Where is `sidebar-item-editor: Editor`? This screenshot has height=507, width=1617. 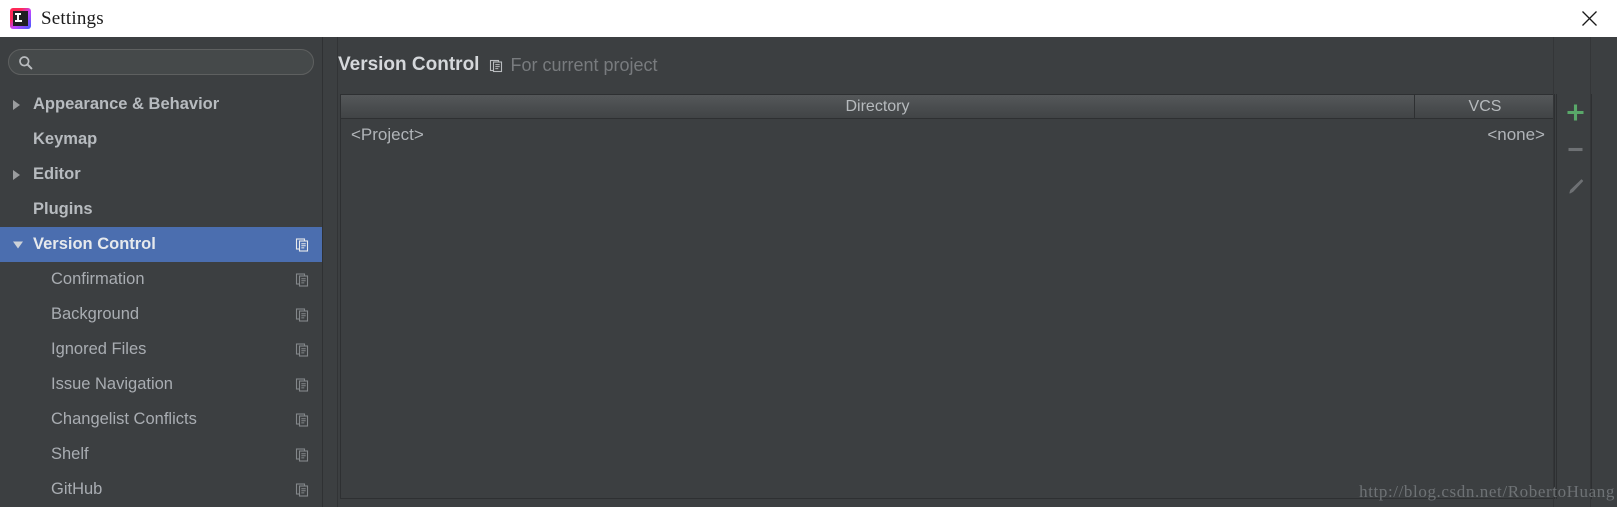 sidebar-item-editor: Editor is located at coordinates (161, 174).